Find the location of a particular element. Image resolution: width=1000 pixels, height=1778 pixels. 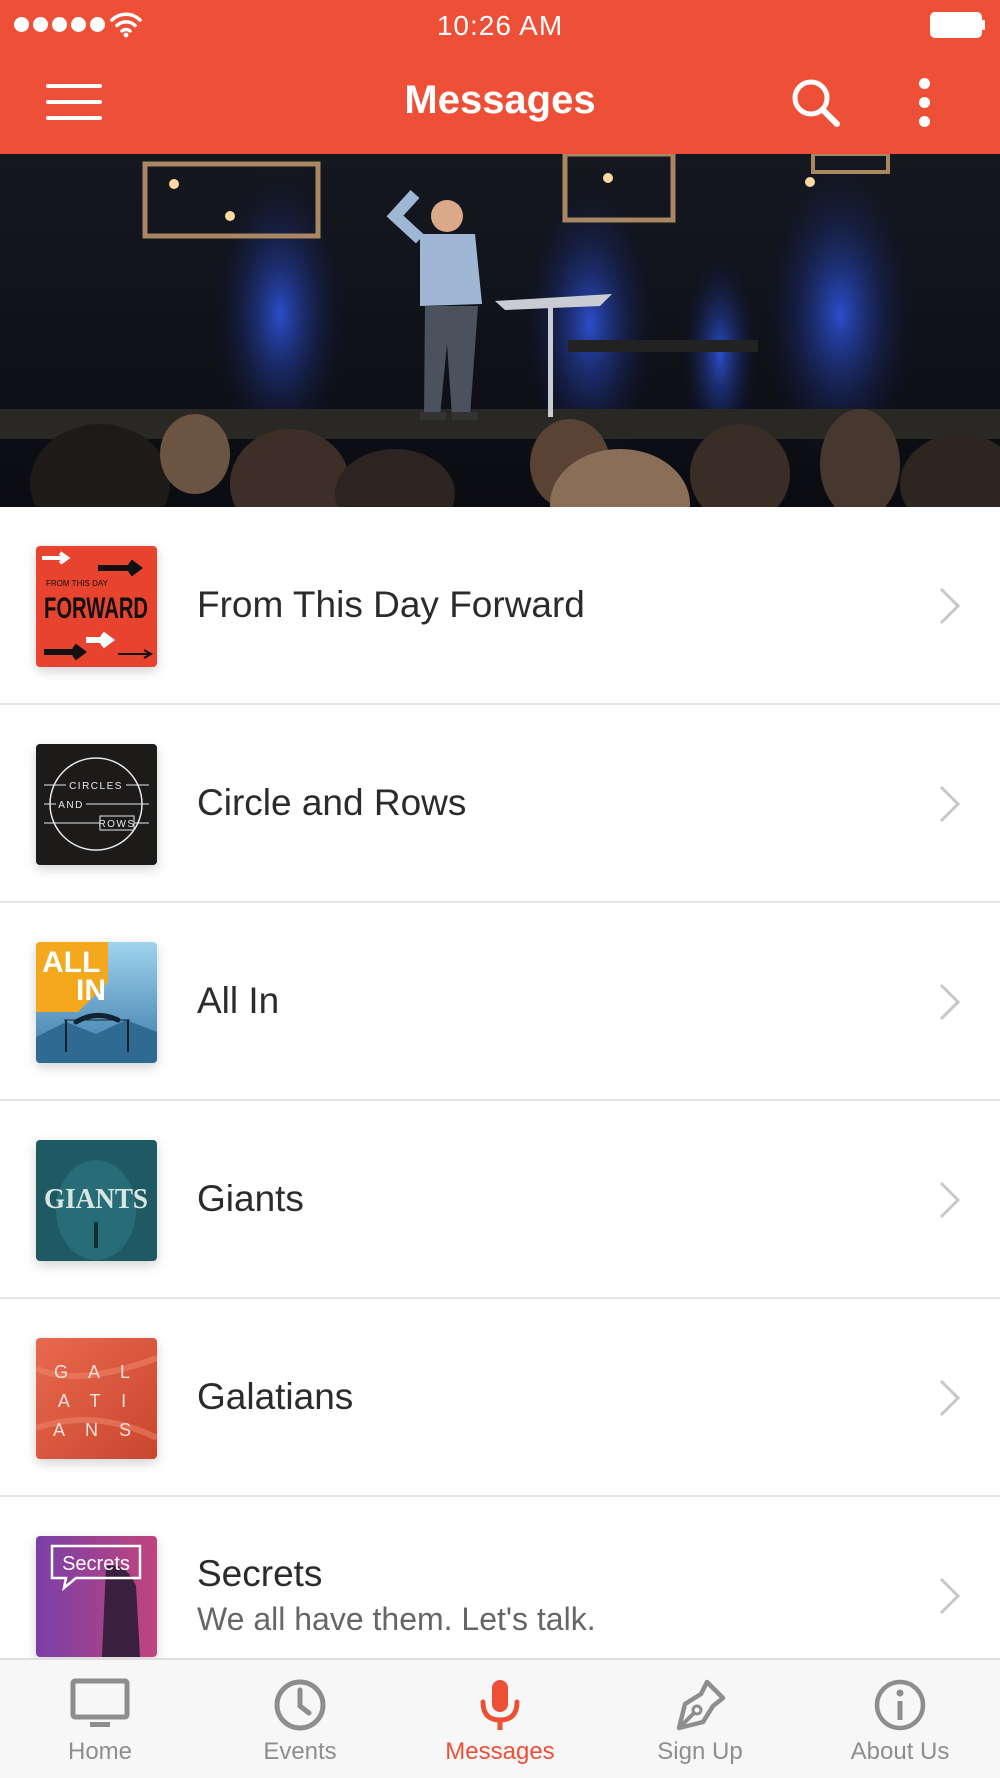

tab-events: Events is located at coordinates (300, 1719).